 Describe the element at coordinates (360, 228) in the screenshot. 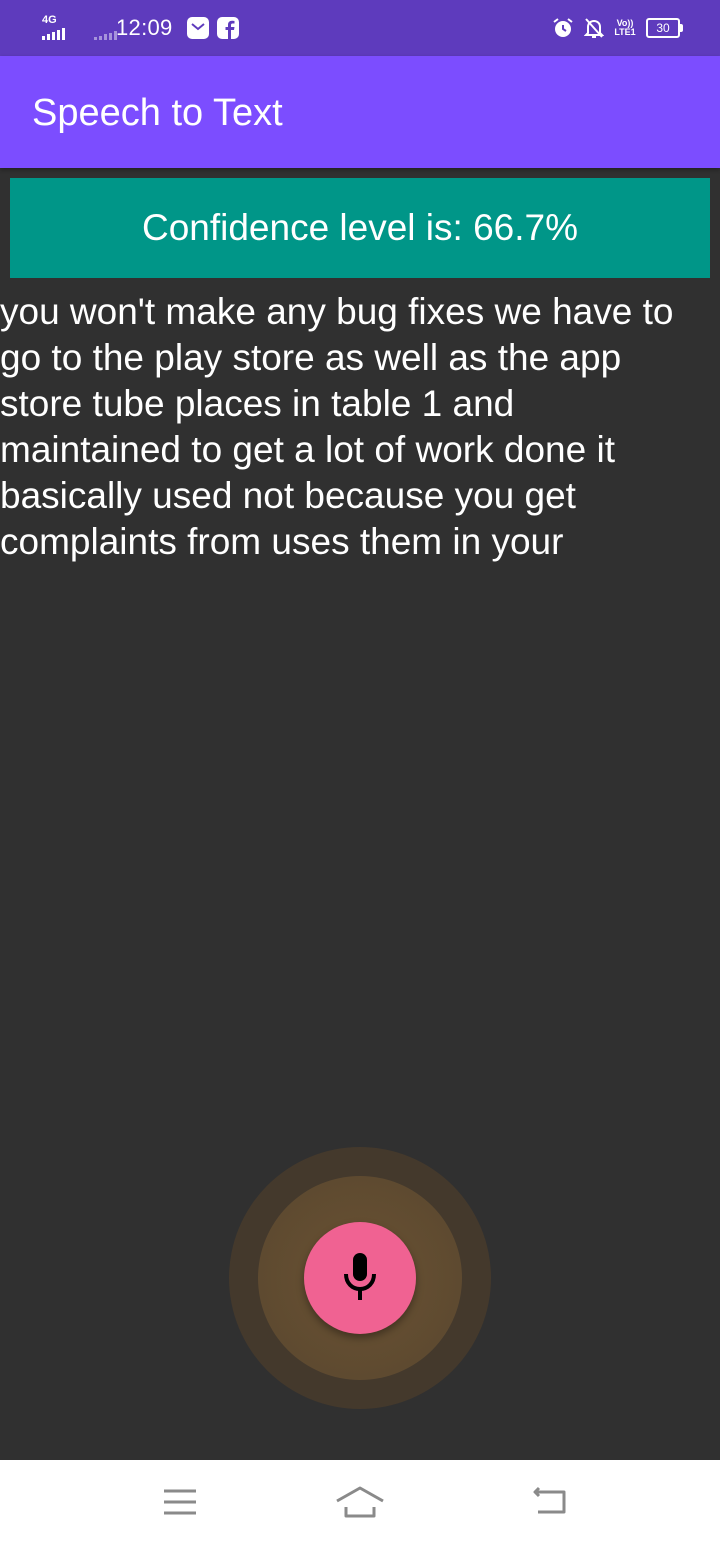

I see `confidence-banner: Confidence level is: 66.7%` at that location.